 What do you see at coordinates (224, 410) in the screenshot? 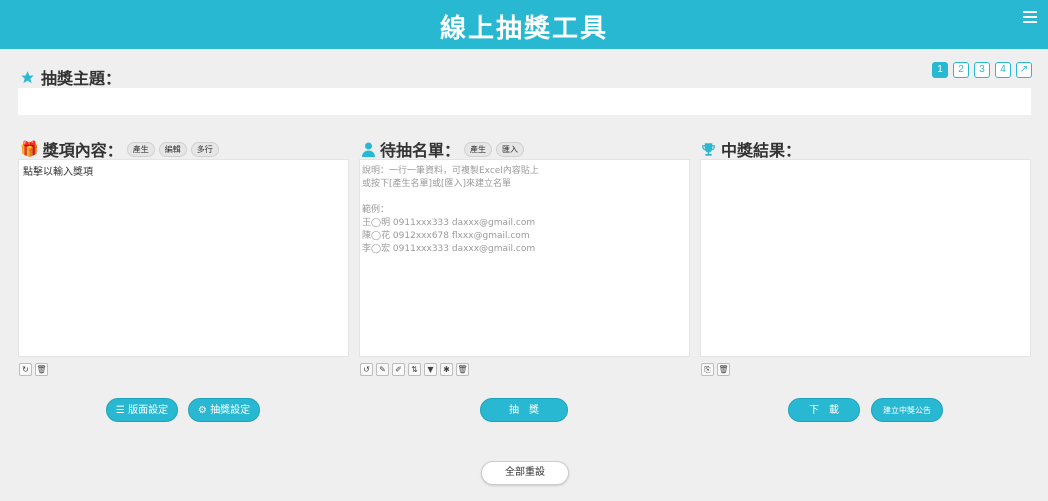
I see `draw-settings-button: ⚙ 抽獎設定` at bounding box center [224, 410].